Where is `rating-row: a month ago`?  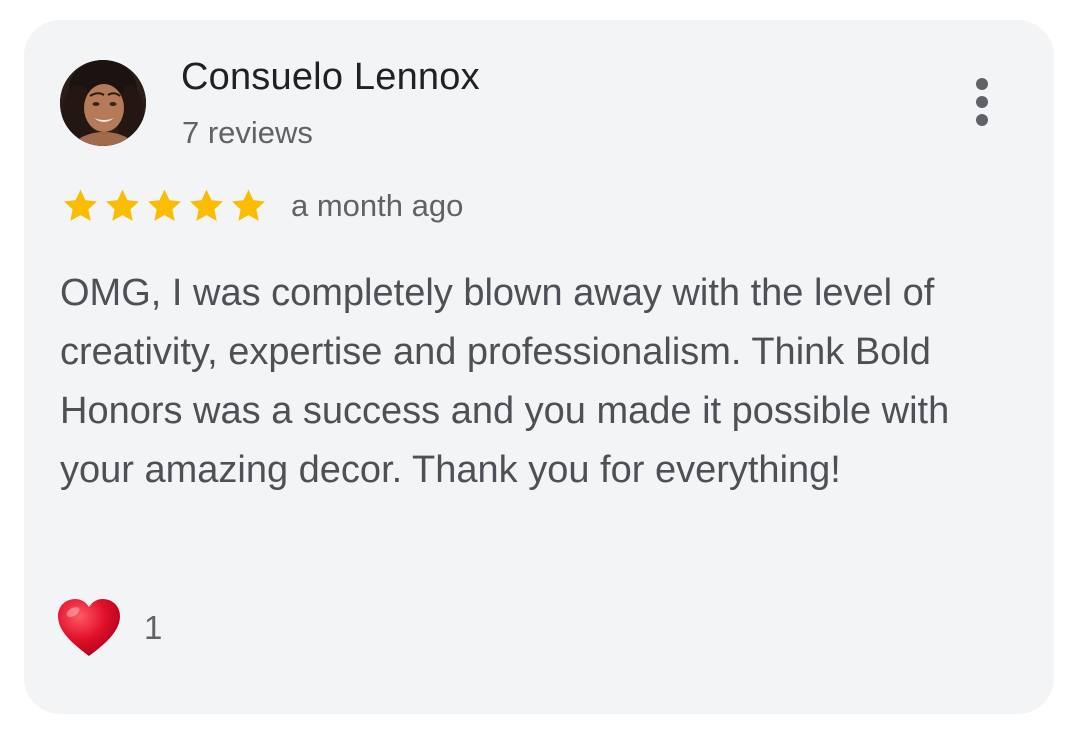 rating-row: a month ago is located at coordinates (261, 206).